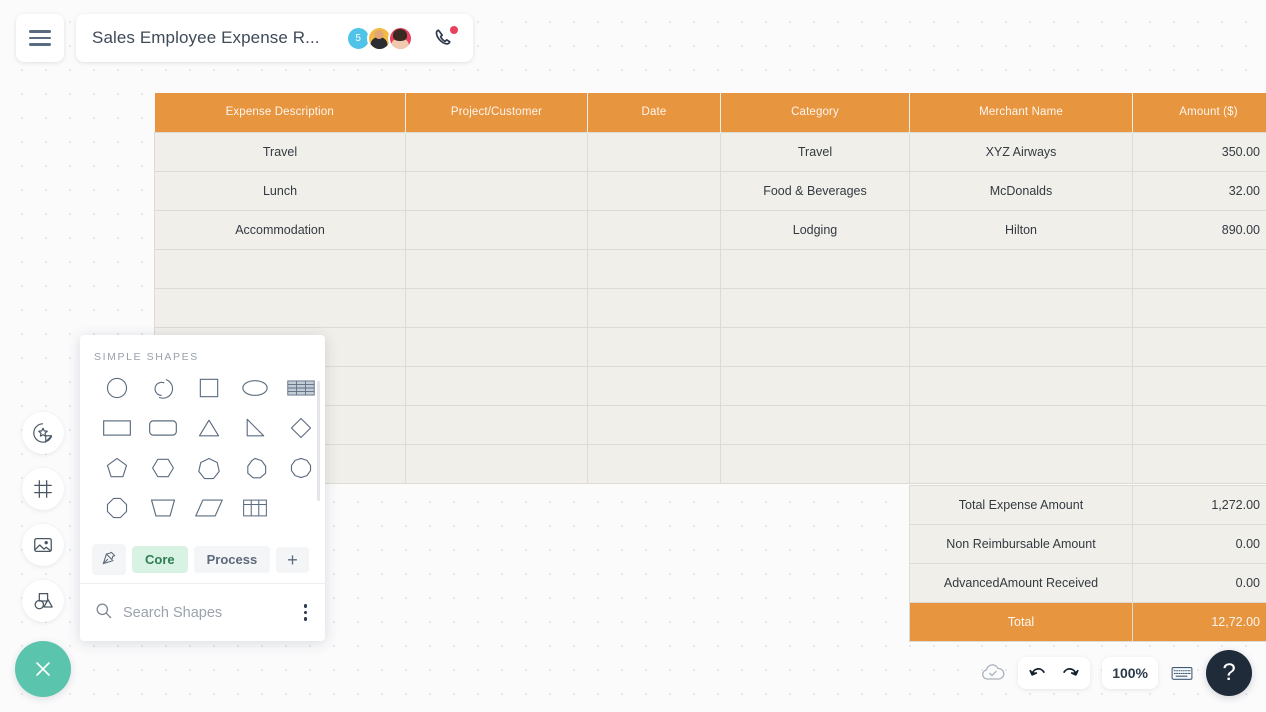 The width and height of the screenshot is (1266, 712). What do you see at coordinates (209, 388) in the screenshot?
I see `shape-square-icon` at bounding box center [209, 388].